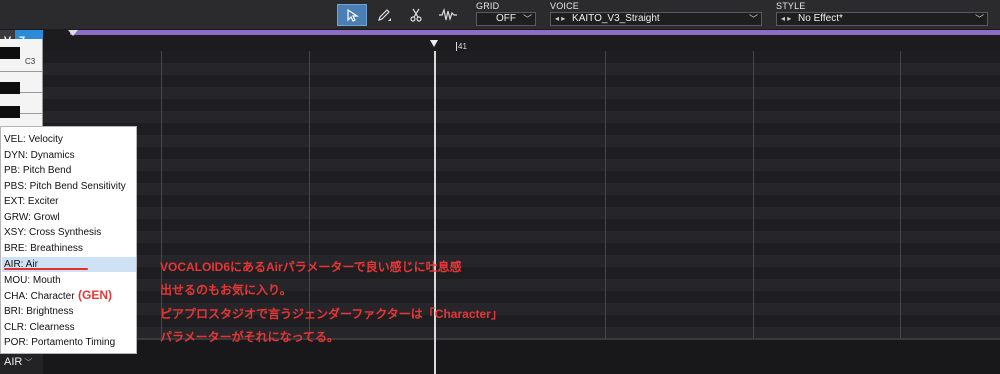 Image resolution: width=1000 pixels, height=374 pixels. Describe the element at coordinates (882, 19) in the screenshot. I see `style-select: ◂ ▸ No Effect* ﹀` at that location.